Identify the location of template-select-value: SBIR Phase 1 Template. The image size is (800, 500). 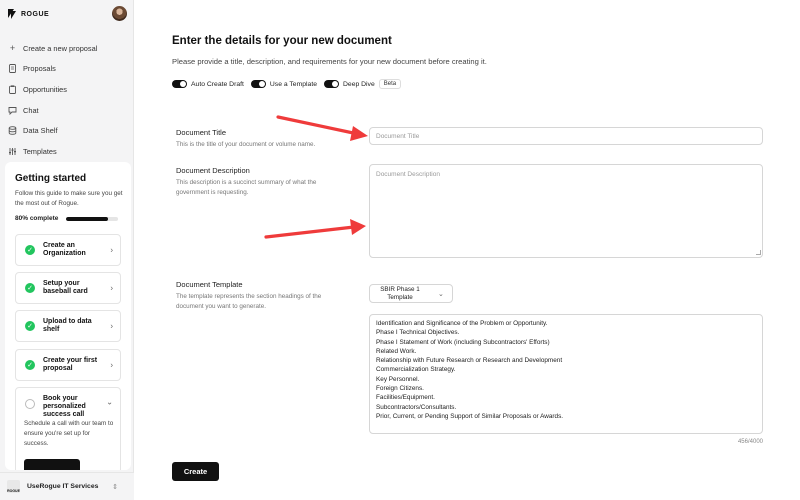
(400, 293).